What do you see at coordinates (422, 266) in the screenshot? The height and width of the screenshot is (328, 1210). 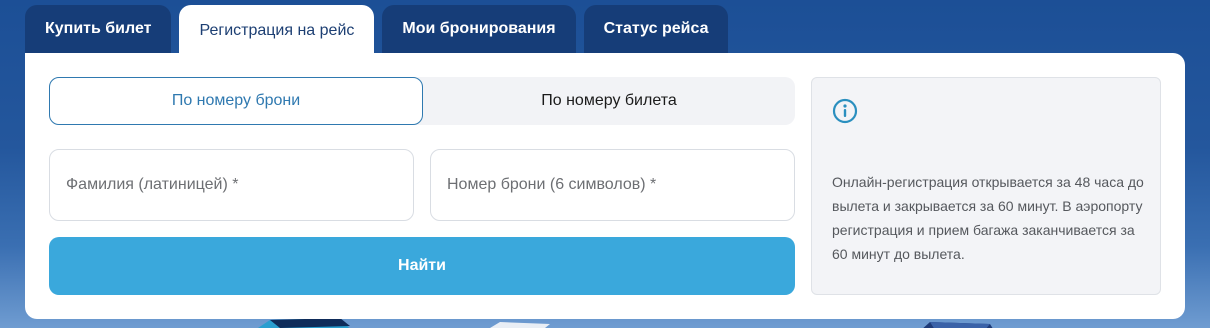 I see `find-button: Найти` at bounding box center [422, 266].